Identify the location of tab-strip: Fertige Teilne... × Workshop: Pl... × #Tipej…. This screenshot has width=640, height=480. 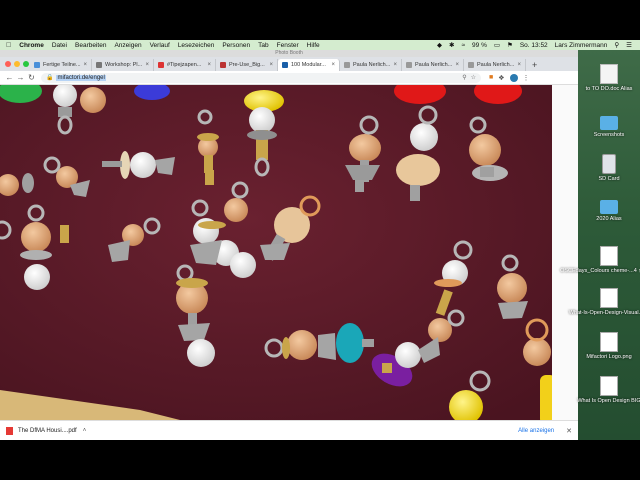
(289, 64).